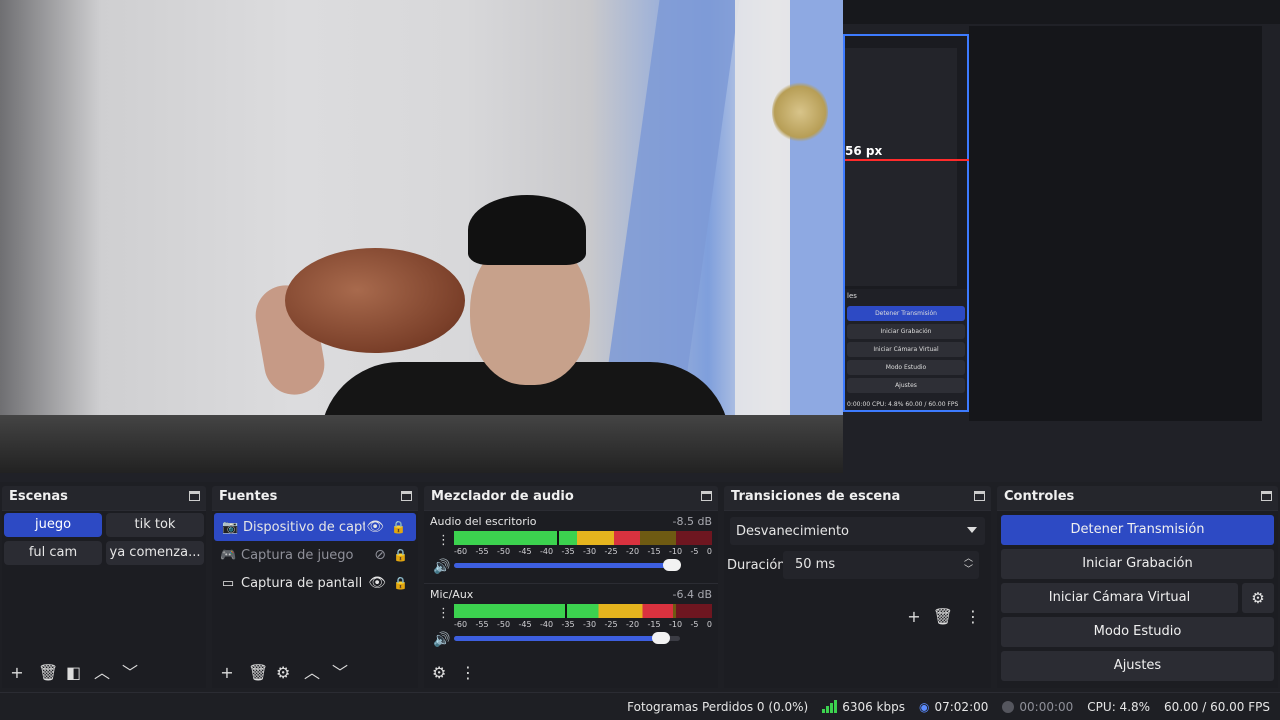 The width and height of the screenshot is (1280, 720). Describe the element at coordinates (1119, 598) in the screenshot. I see `start-virtual-cam-button: Iniciar Cámara Virtual` at that location.